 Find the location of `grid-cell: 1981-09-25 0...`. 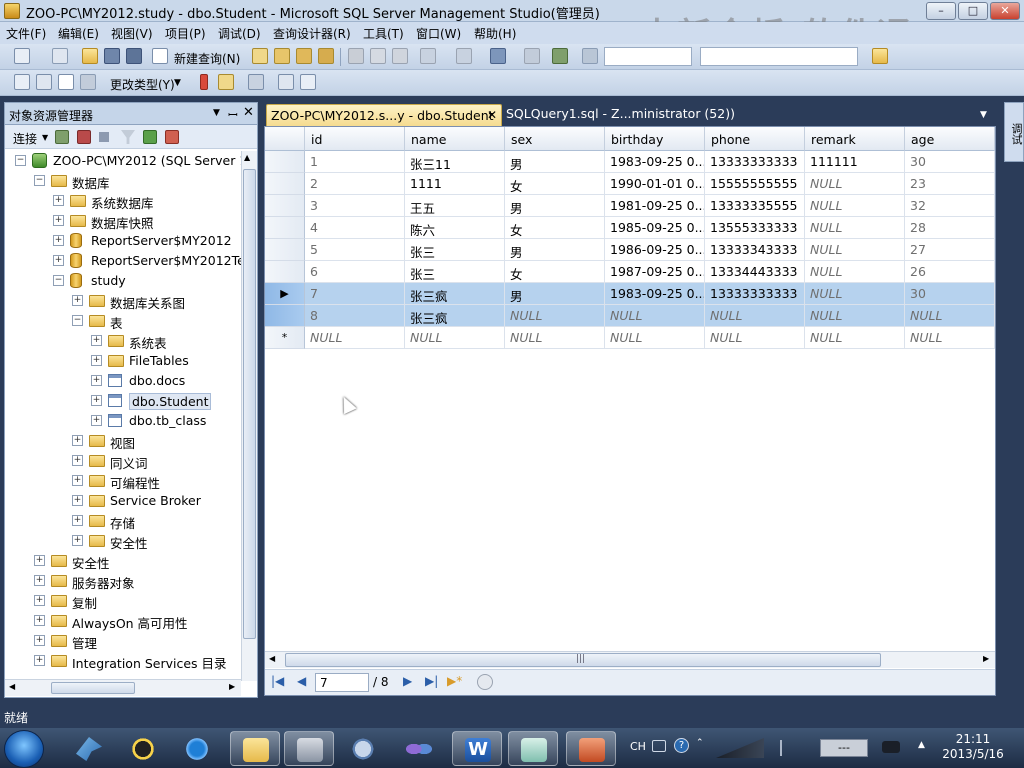

grid-cell: 1981-09-25 0... is located at coordinates (655, 206).